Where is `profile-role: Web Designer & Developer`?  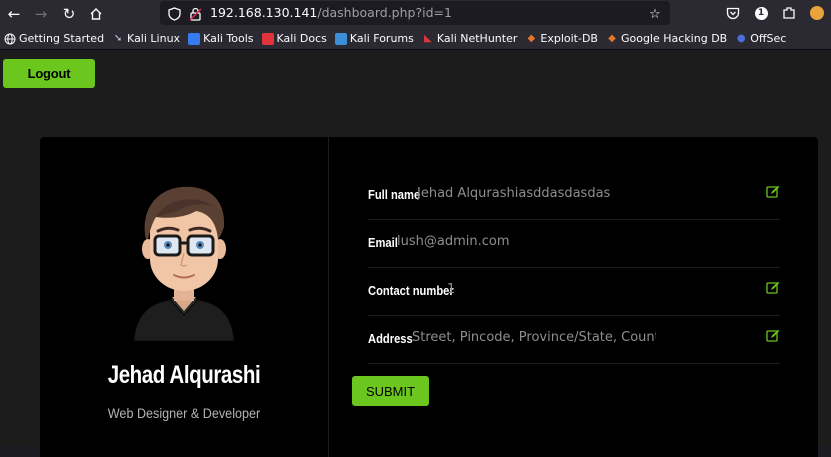
profile-role: Web Designer & Developer is located at coordinates (184, 413).